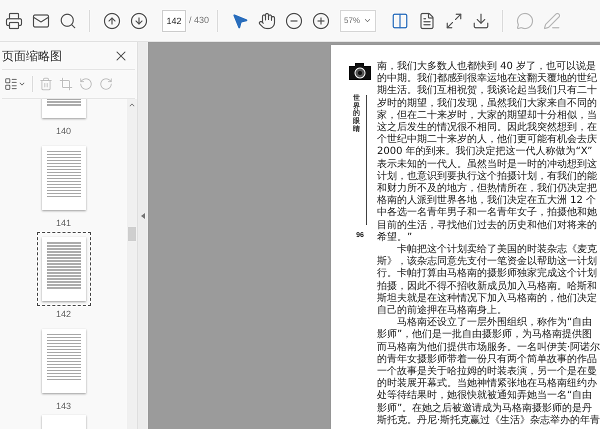 The width and height of the screenshot is (600, 429). What do you see at coordinates (13, 21) in the screenshot?
I see `printer-icon` at bounding box center [13, 21].